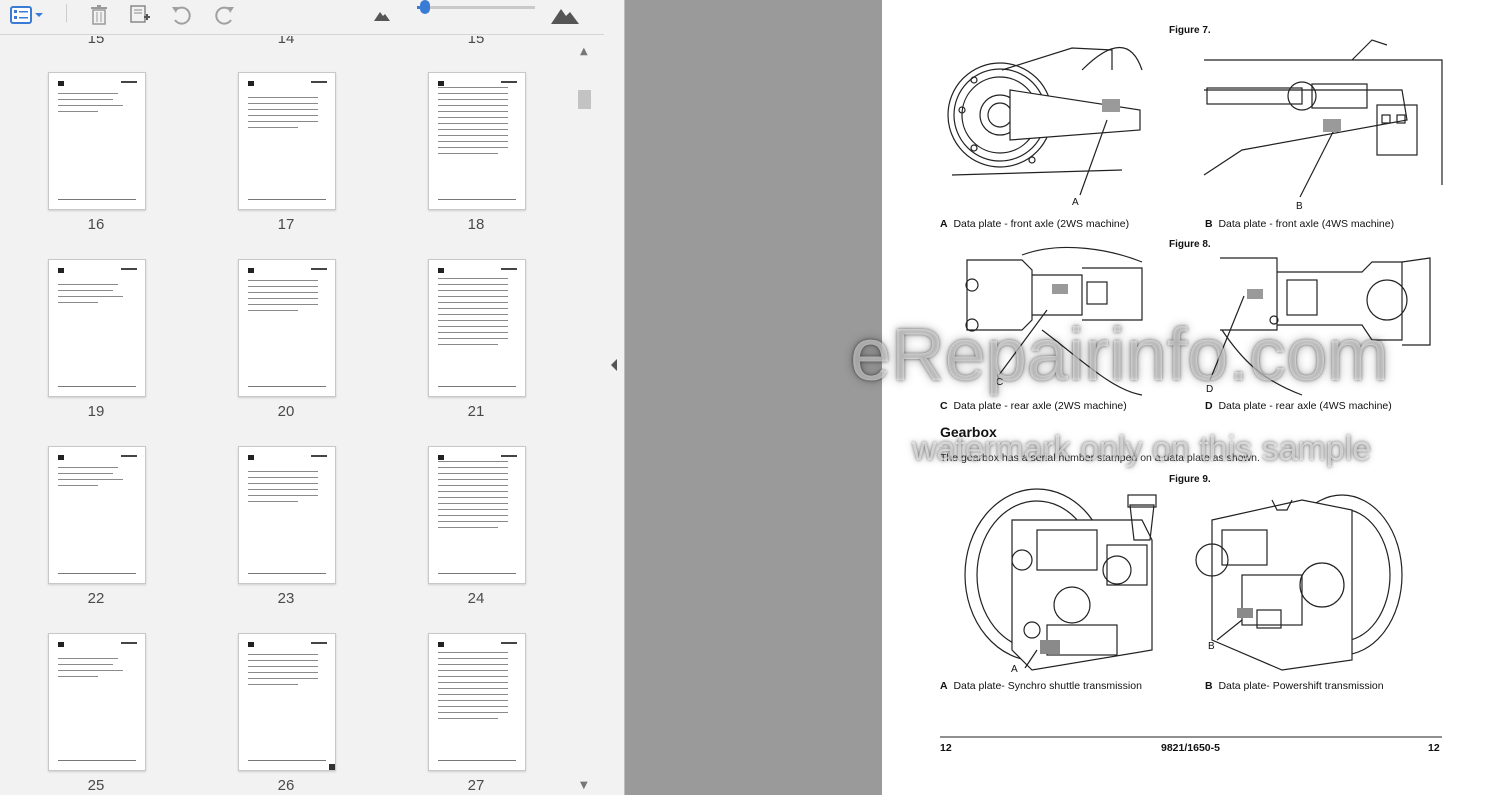 This screenshot has height=795, width=1488. Describe the element at coordinates (39, 15) in the screenshot. I see `chevron-down-icon` at that location.